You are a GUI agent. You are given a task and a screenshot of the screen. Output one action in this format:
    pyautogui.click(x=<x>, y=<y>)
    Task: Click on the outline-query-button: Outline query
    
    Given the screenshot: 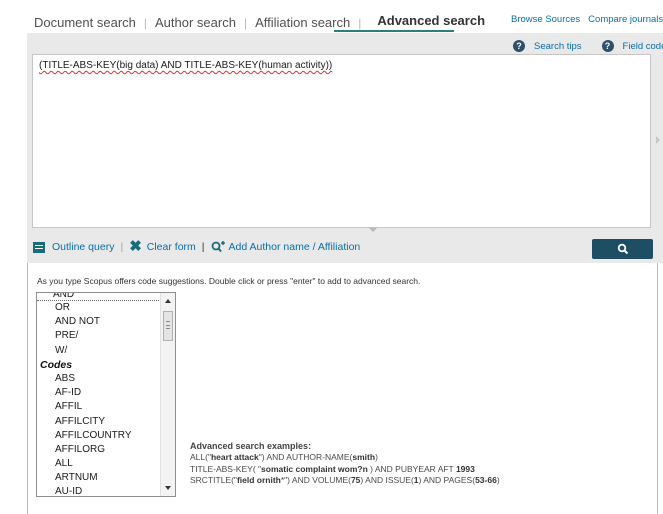 What is the action you would take?
    pyautogui.click(x=73, y=247)
    